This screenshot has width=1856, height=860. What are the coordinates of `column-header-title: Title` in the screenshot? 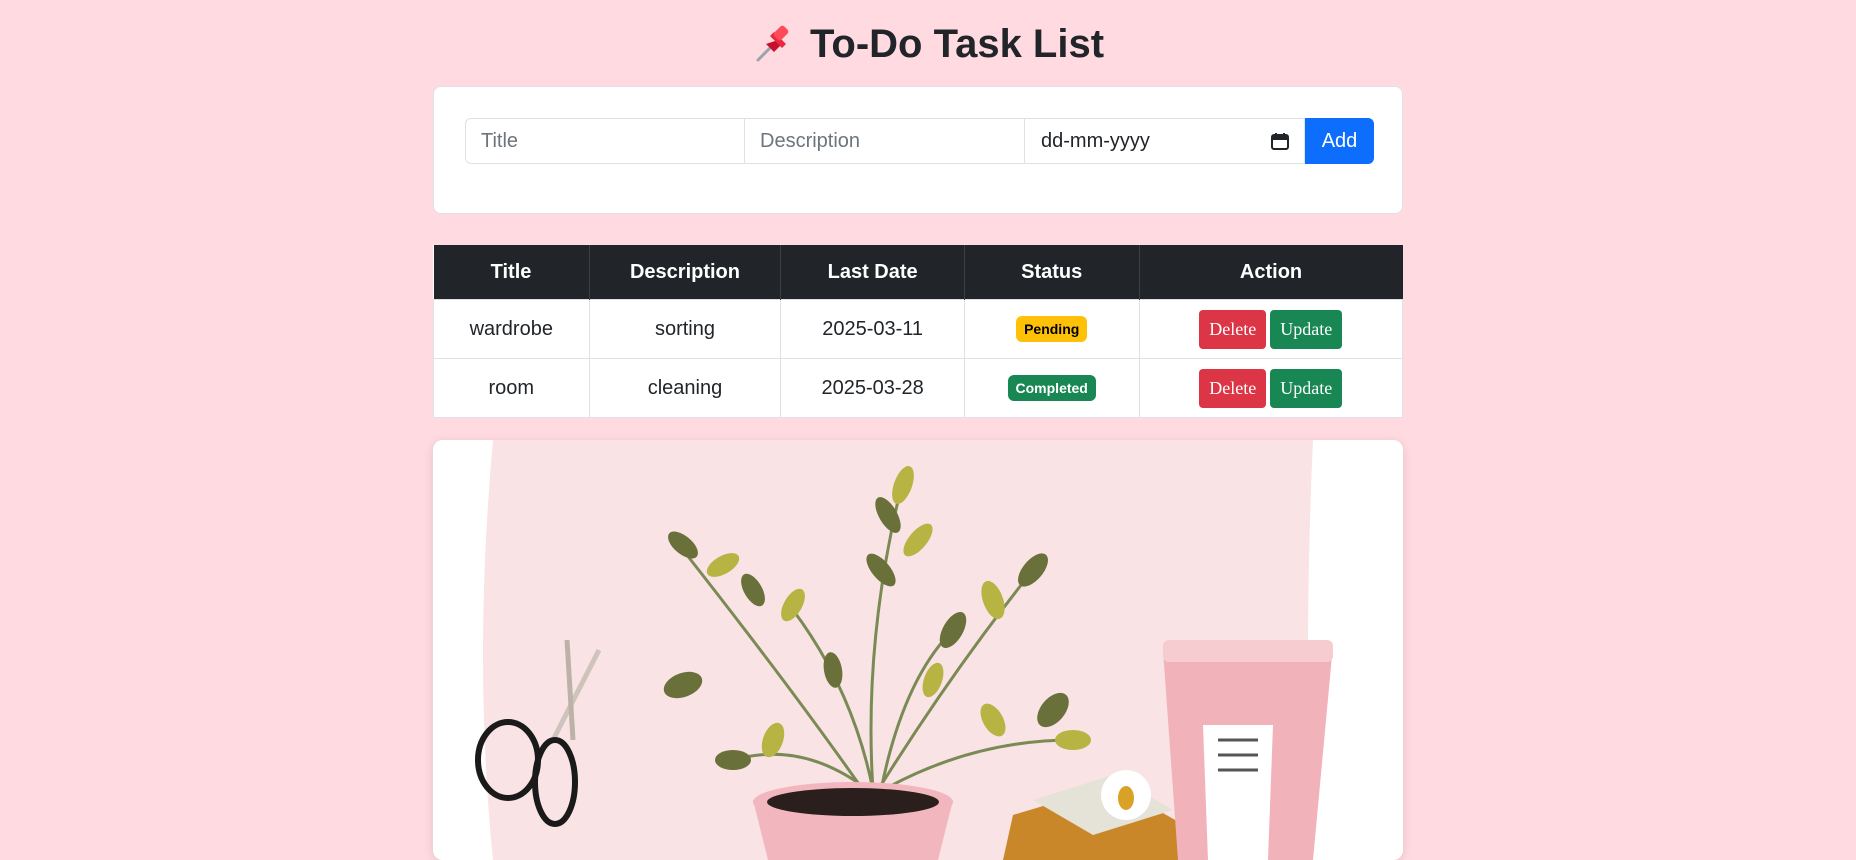 It's located at (511, 272).